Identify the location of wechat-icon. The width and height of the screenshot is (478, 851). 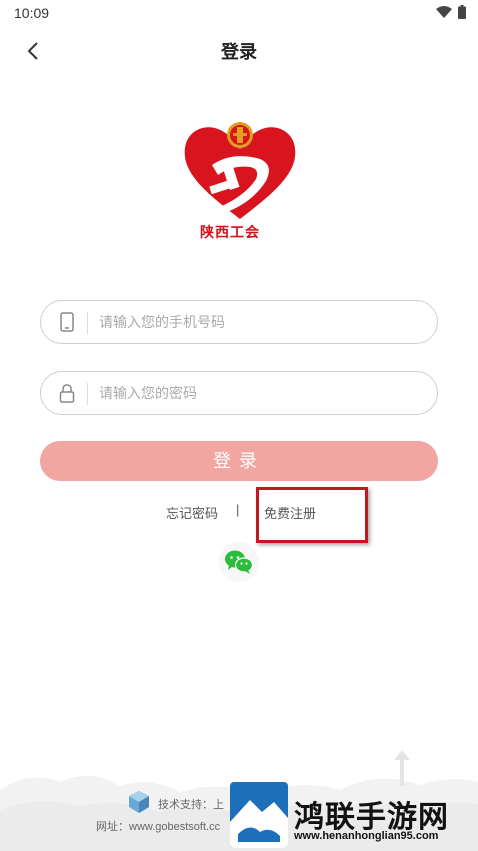
(239, 562).